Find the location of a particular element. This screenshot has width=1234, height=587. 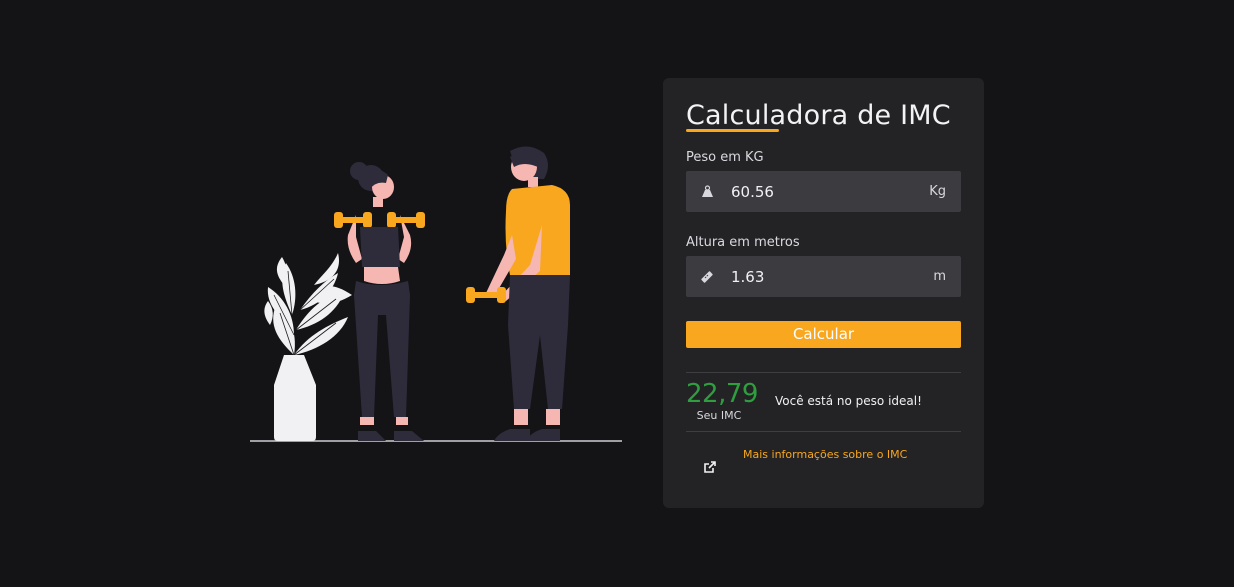

weight-label: Peso em KG is located at coordinates (725, 157).